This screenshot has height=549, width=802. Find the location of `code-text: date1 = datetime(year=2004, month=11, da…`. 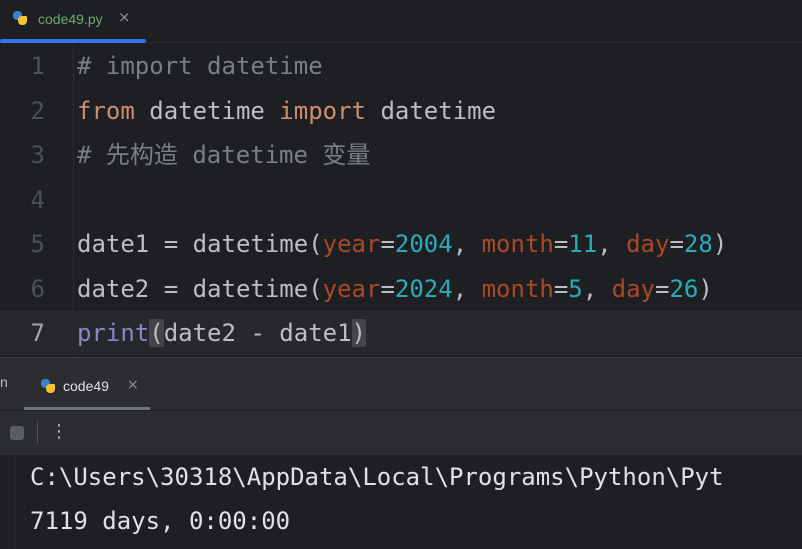

code-text: date1 = datetime(year=2004, month=11, da… is located at coordinates (402, 244).